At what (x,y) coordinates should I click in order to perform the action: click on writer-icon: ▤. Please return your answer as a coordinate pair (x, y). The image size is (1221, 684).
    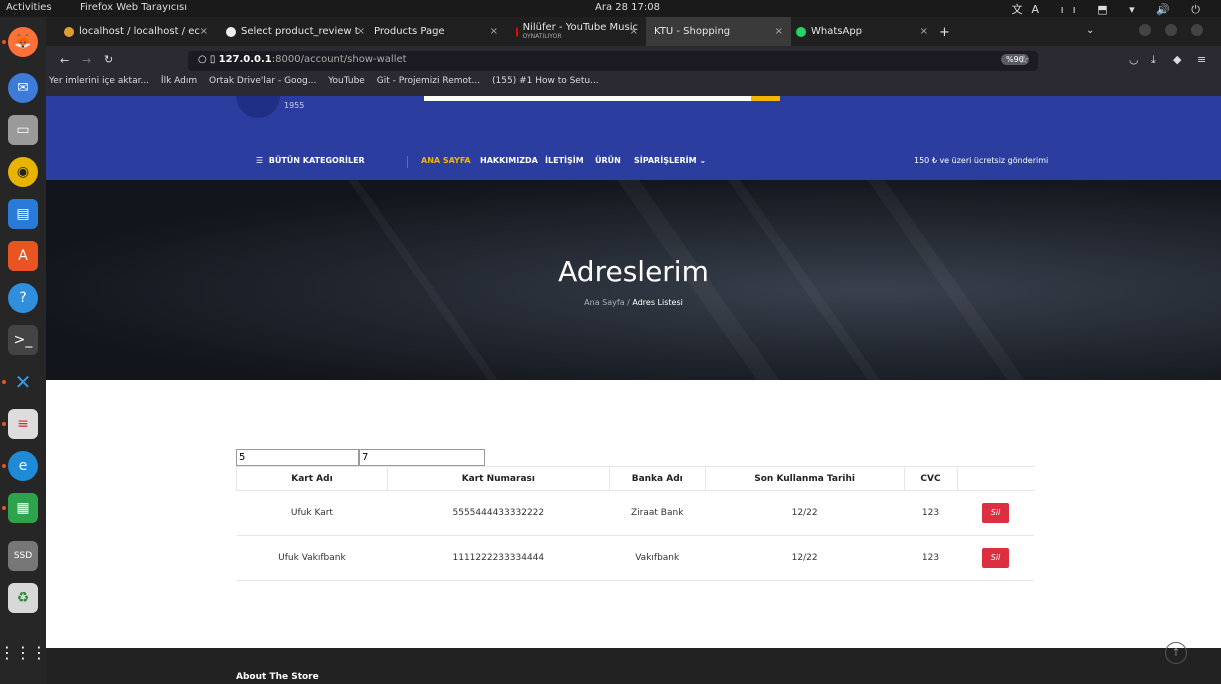
    Looking at the image, I should click on (23, 214).